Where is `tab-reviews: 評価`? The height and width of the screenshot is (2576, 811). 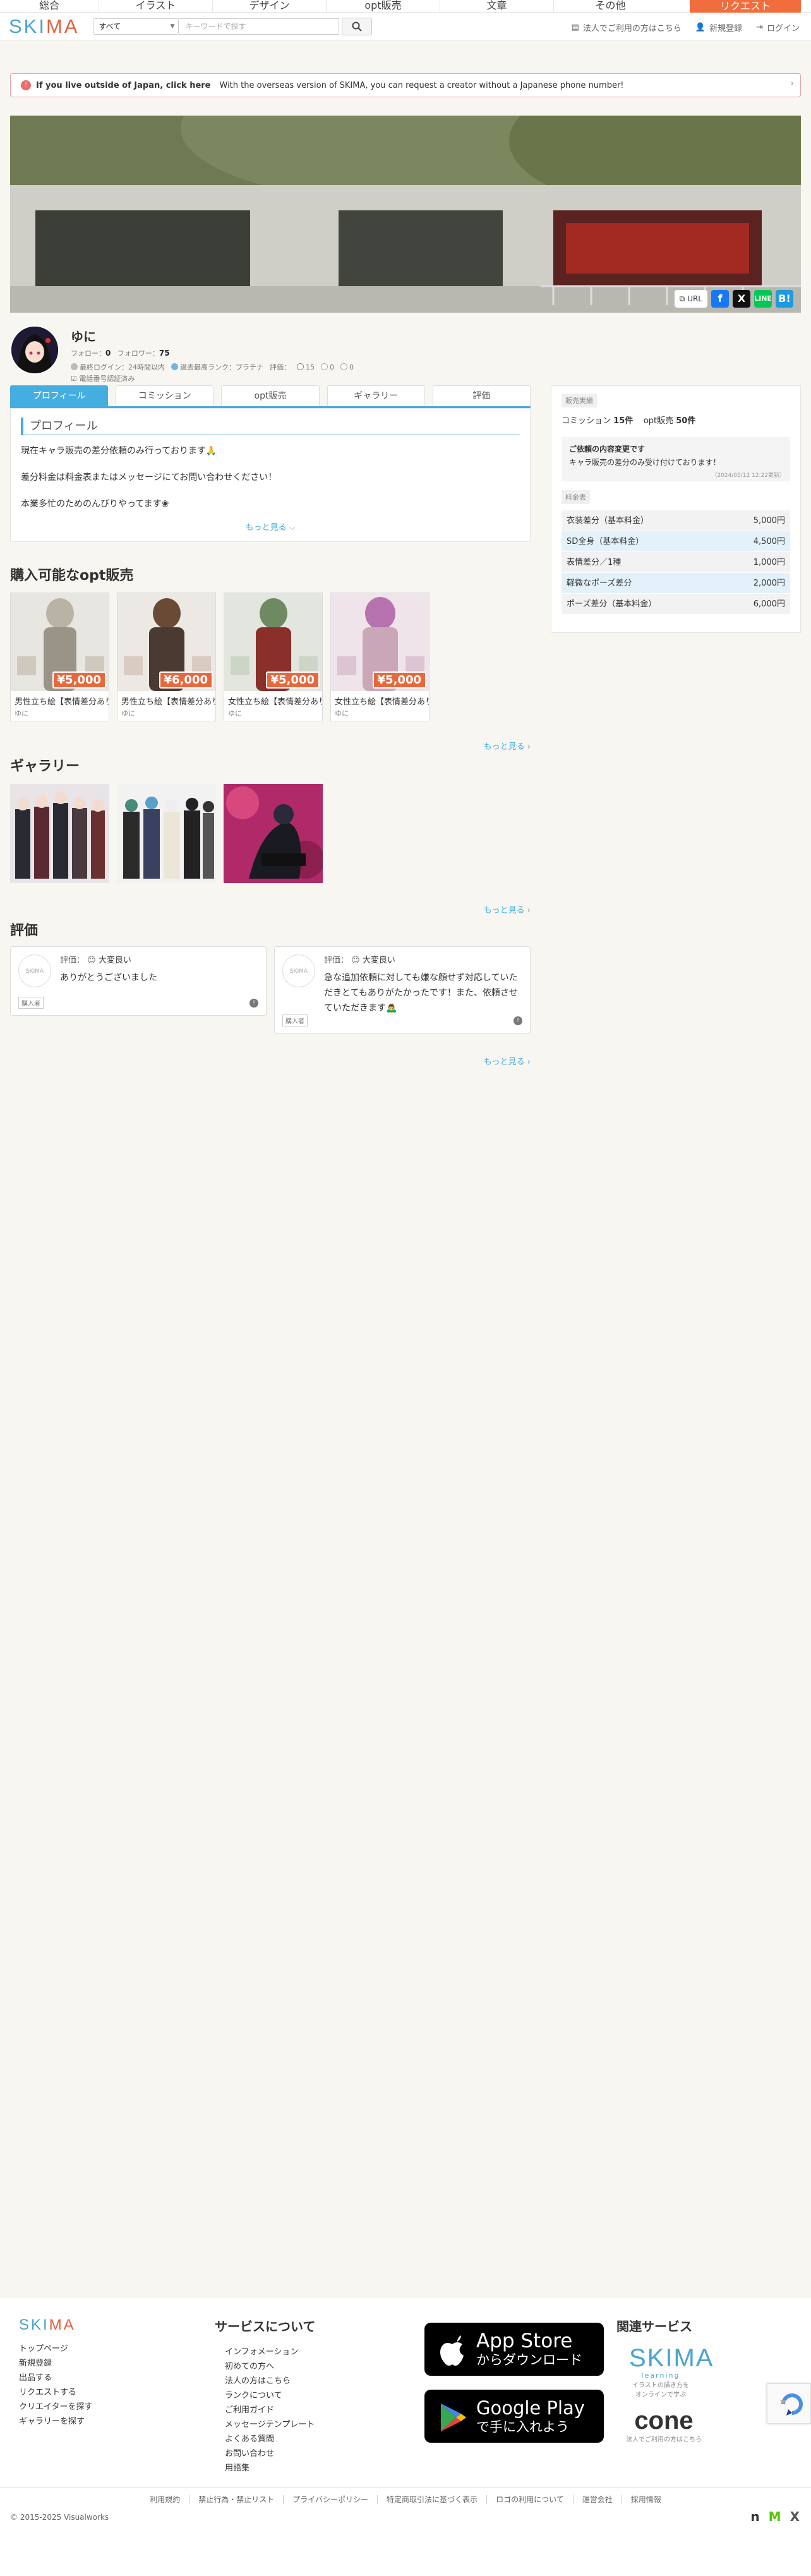
tab-reviews: 評価 is located at coordinates (481, 396).